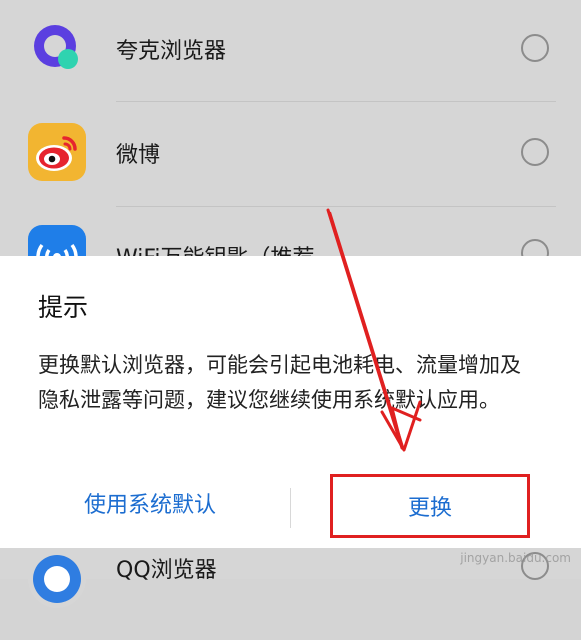 This screenshot has width=581, height=640. What do you see at coordinates (166, 570) in the screenshot?
I see `app-name: QQ浏览器` at bounding box center [166, 570].